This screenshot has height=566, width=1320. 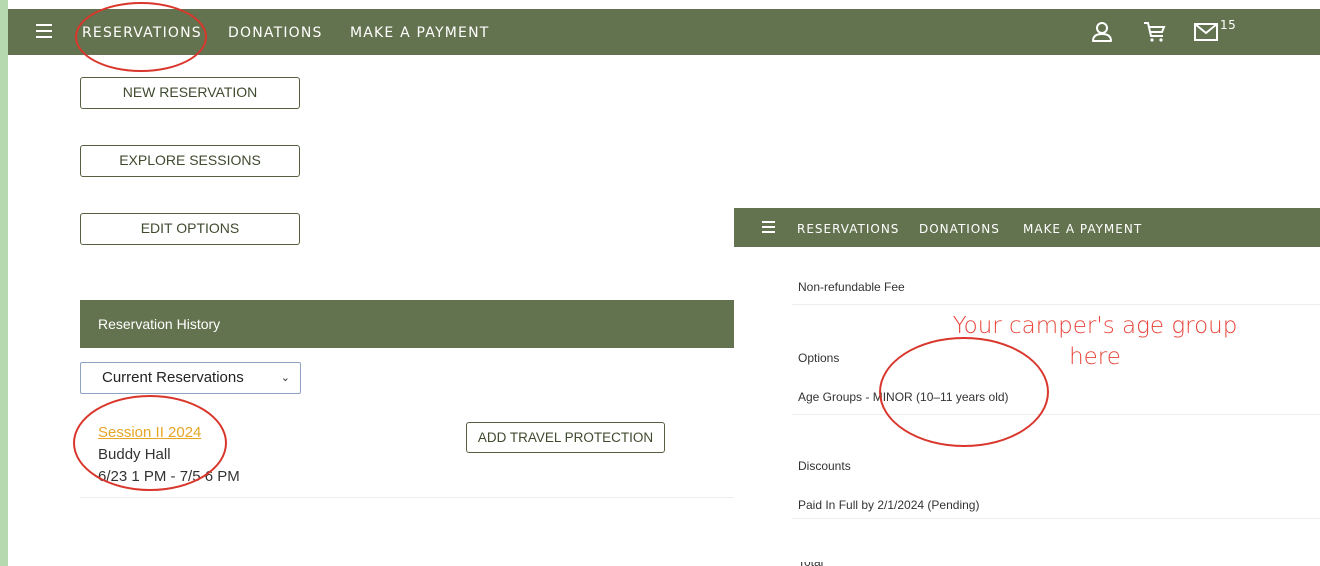 I want to click on detail-navbar: RESERVATIONS DONATIONS MAKE A PAYMENT, so click(x=1027, y=227).